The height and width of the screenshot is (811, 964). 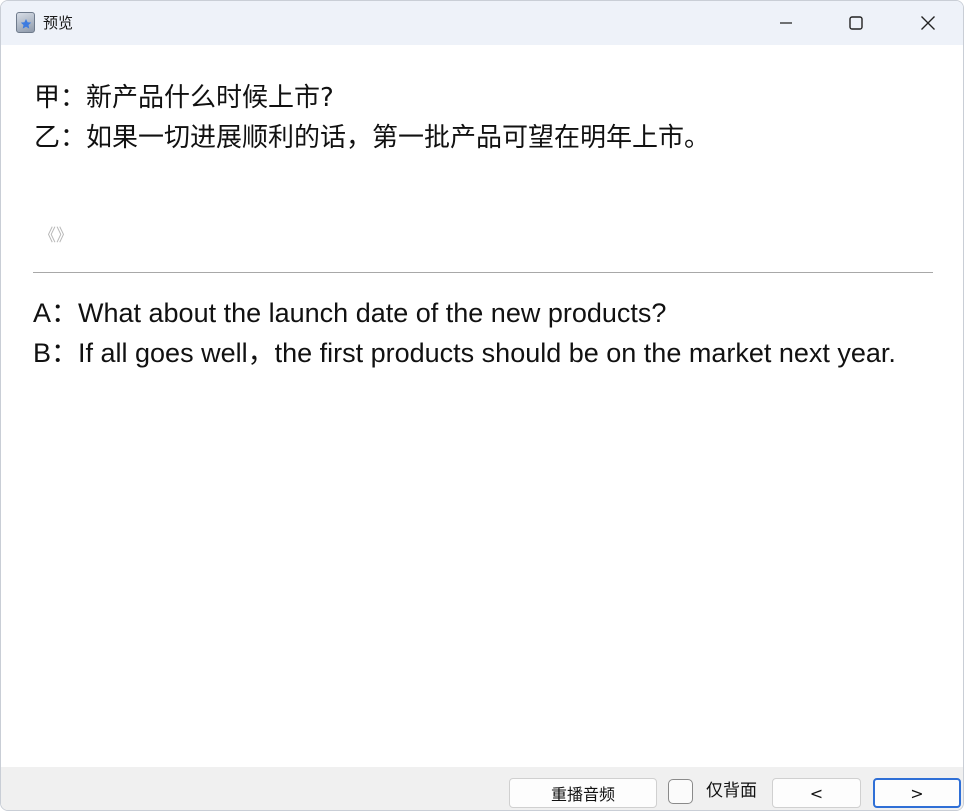 I want to click on title-bar: 预览, so click(x=482, y=23).